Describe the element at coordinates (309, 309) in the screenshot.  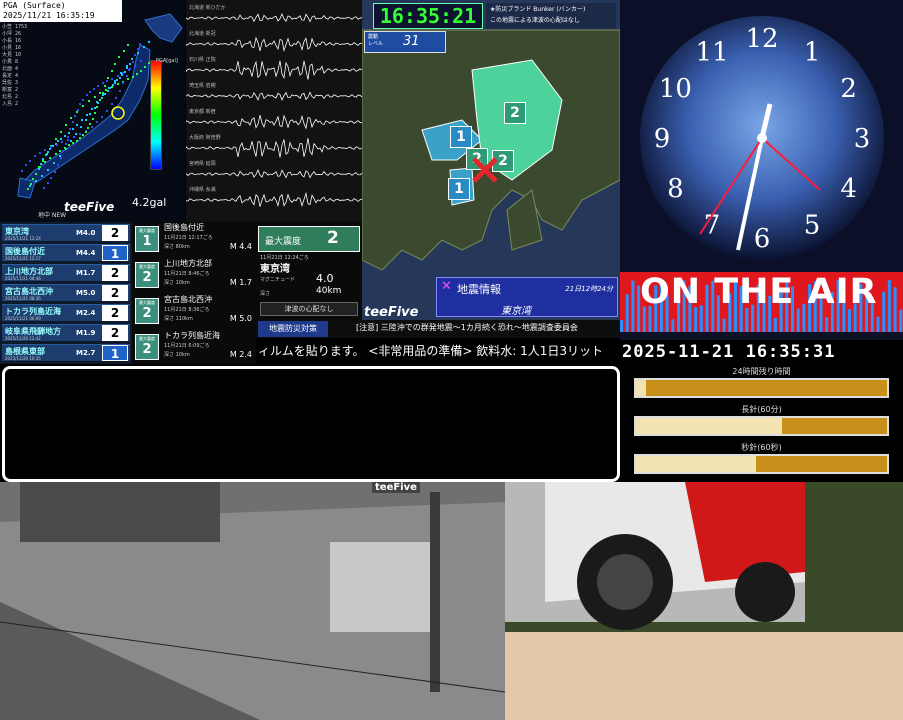
I see `tsunami-note: 津波の心配なし` at that location.